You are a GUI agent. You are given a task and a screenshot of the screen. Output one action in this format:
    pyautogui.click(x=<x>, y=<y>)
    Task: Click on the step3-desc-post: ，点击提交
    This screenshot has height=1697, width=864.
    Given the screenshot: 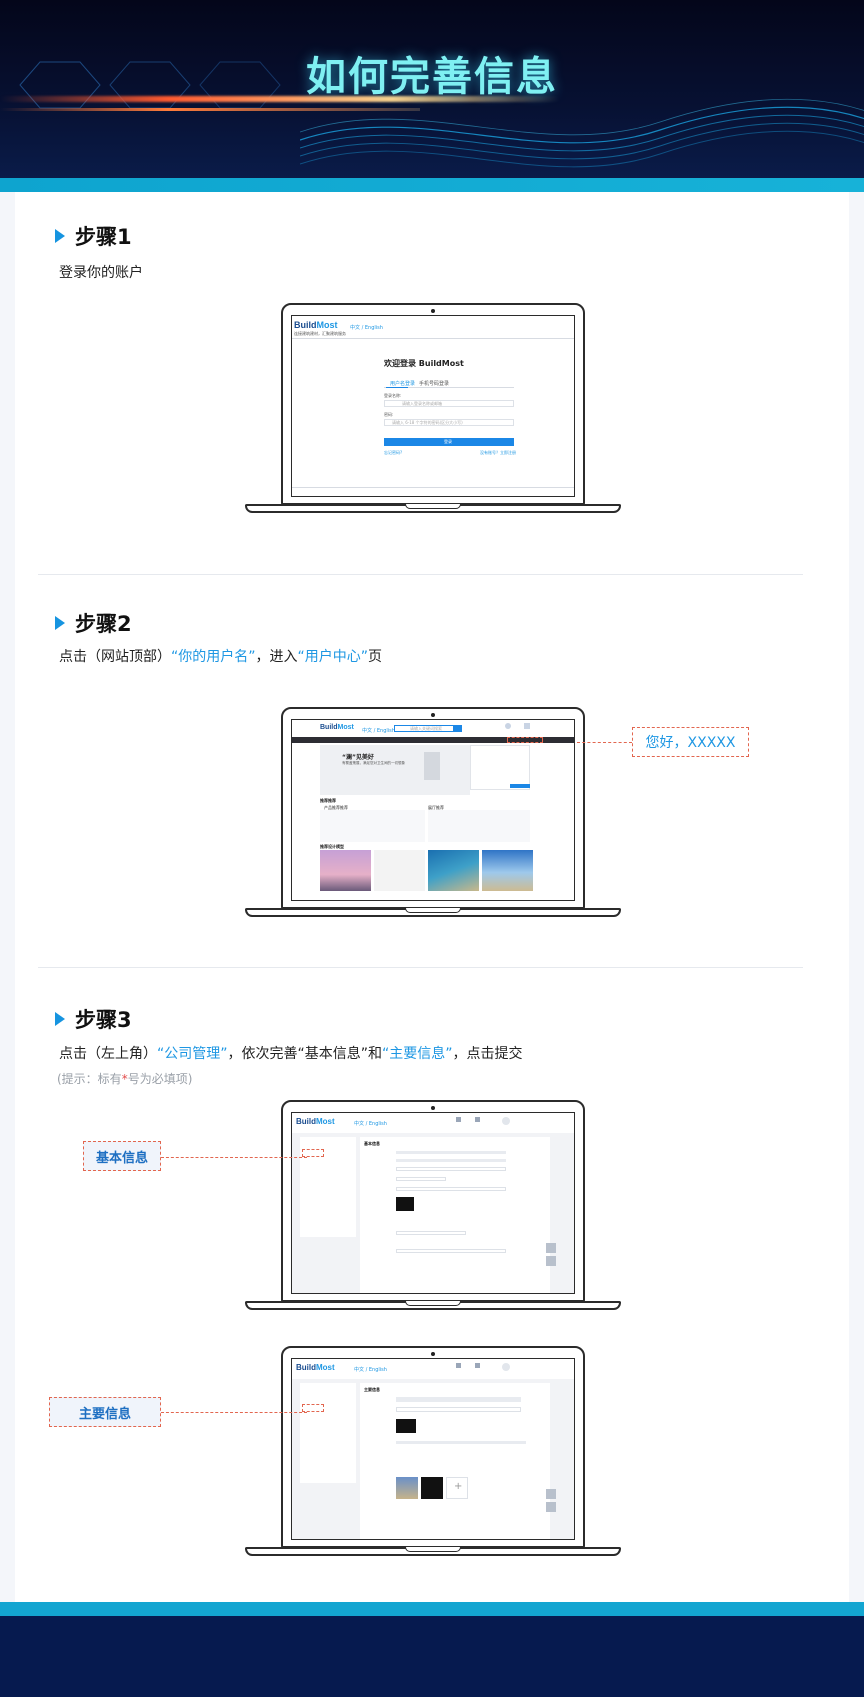 What is the action you would take?
    pyautogui.click(x=487, y=1054)
    